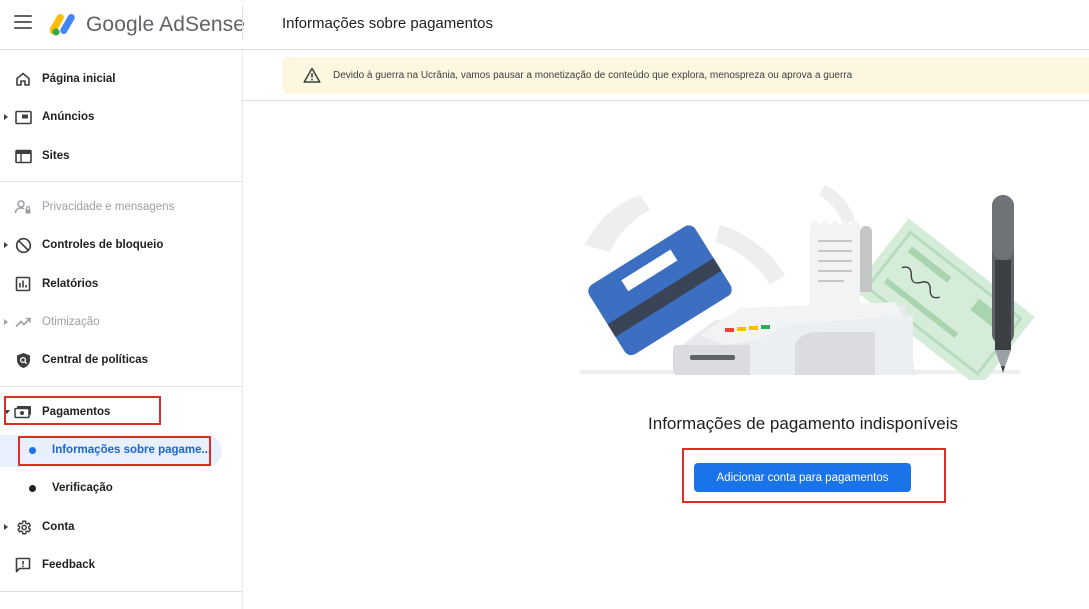 This screenshot has width=1089, height=609. What do you see at coordinates (121, 412) in the screenshot?
I see `sidebar-item-payments: Pagamentos` at bounding box center [121, 412].